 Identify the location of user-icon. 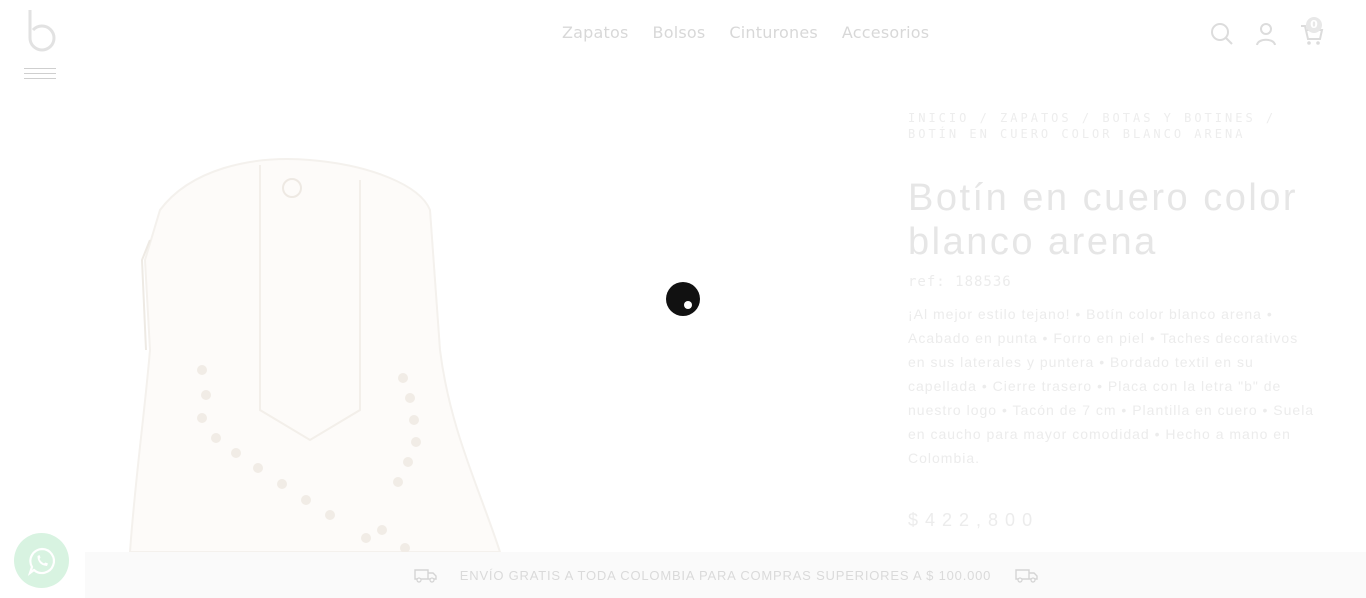
(1266, 34).